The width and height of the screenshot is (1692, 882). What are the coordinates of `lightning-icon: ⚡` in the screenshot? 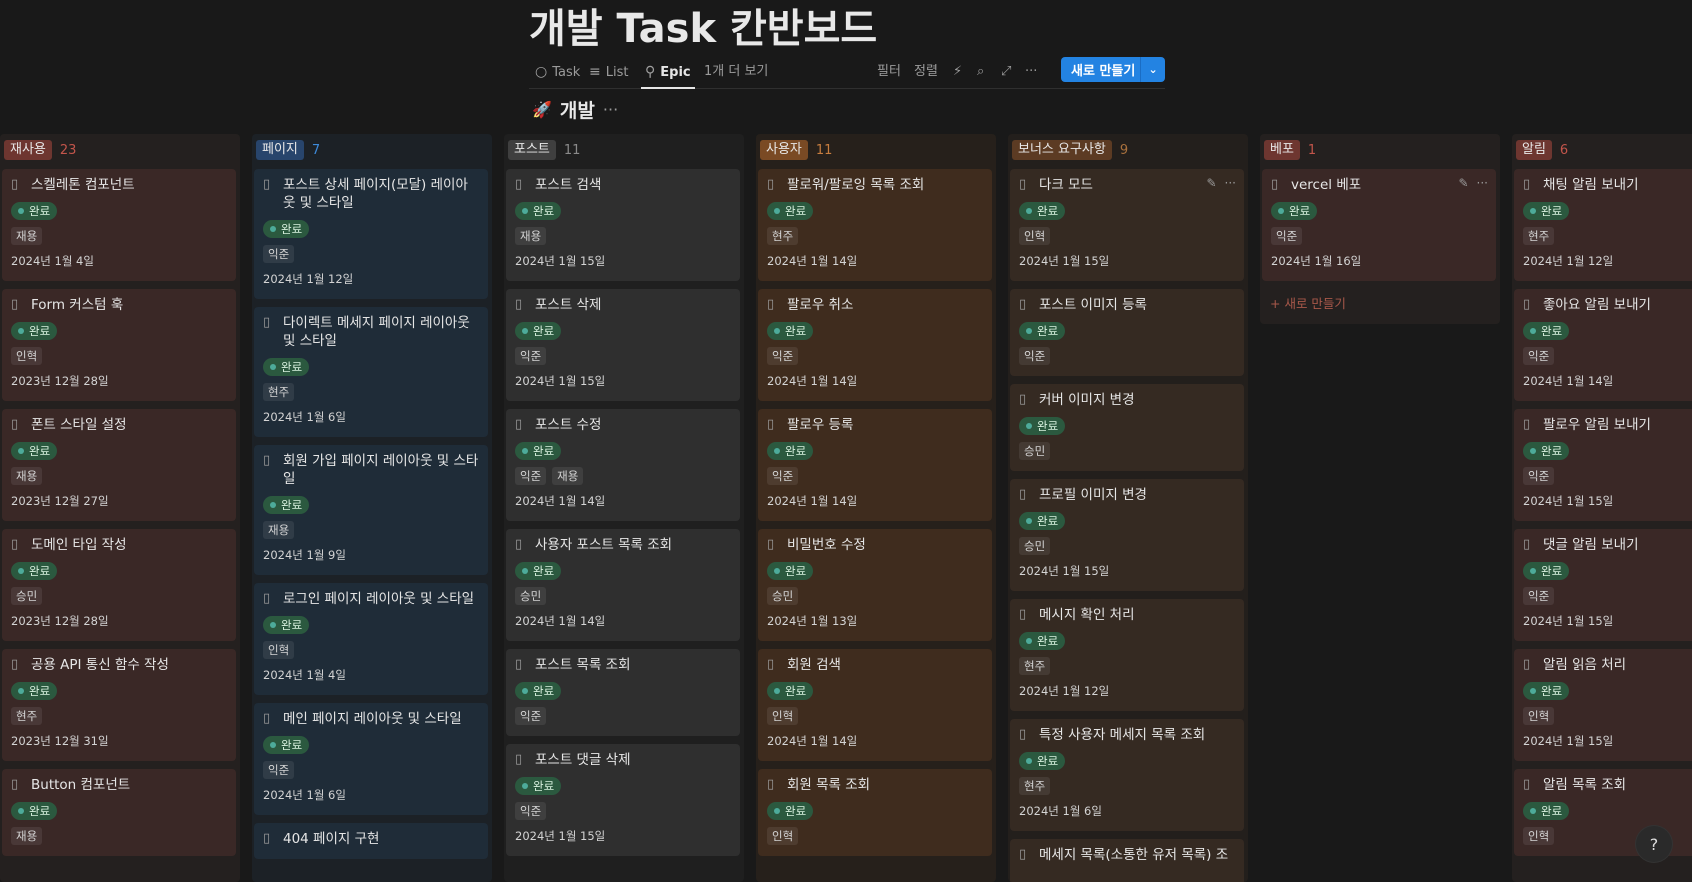 It's located at (957, 72).